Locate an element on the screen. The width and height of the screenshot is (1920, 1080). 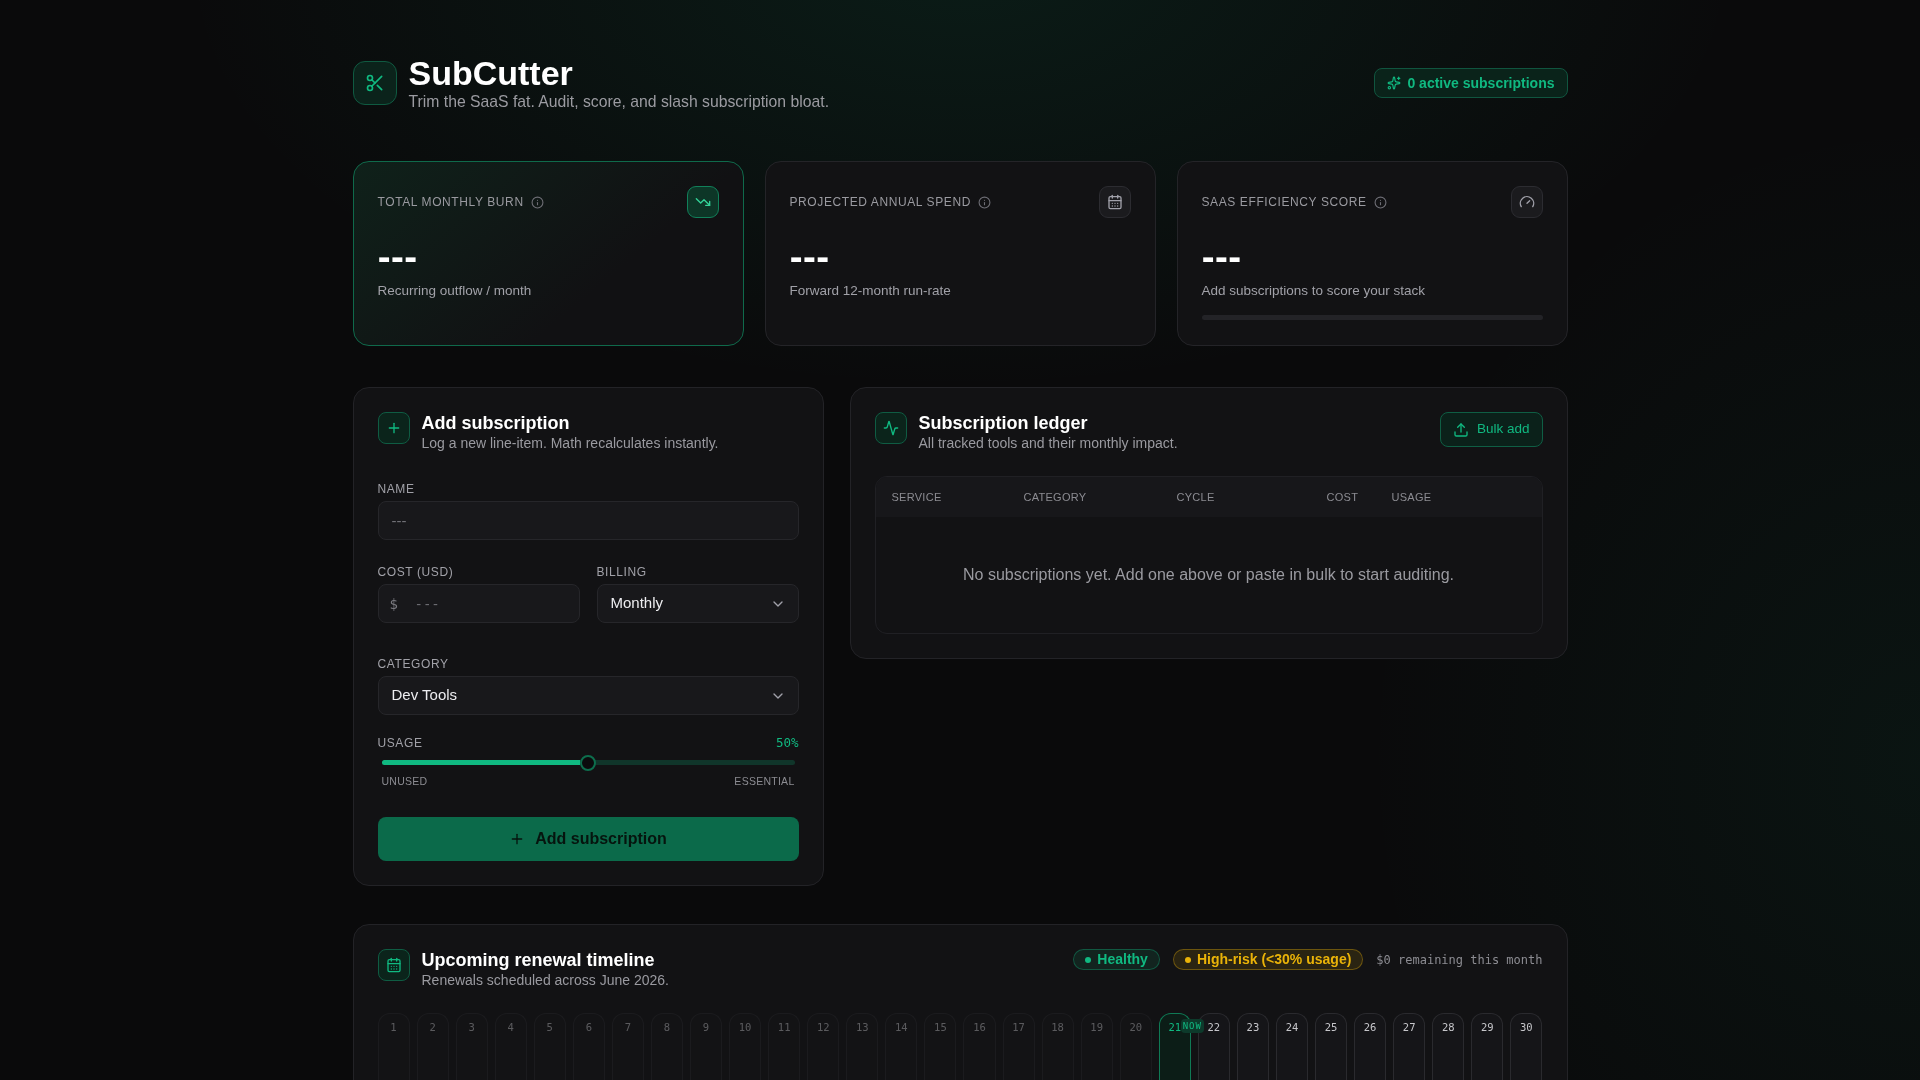
column-header: COST is located at coordinates (1342, 497).